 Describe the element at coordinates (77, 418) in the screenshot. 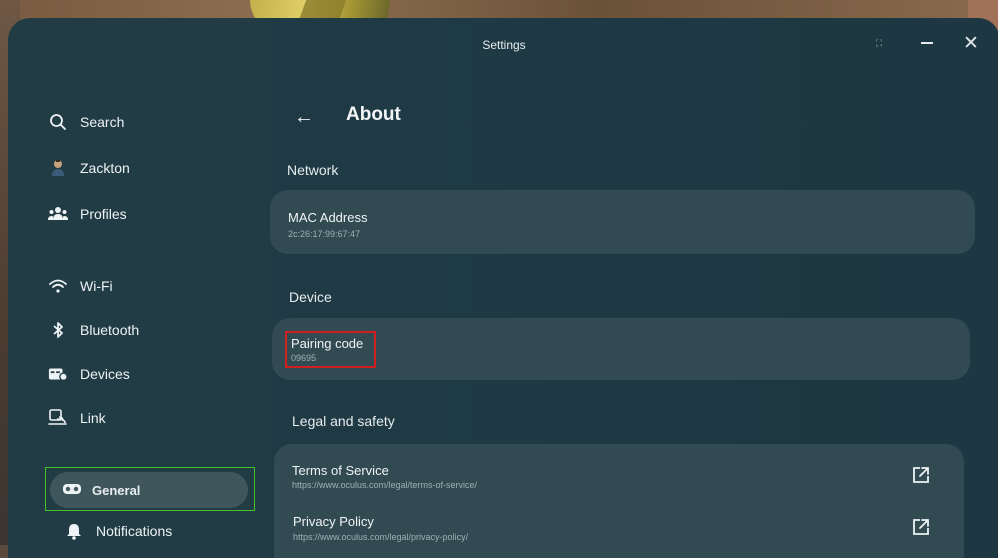

I see `sidebar-item-link: Link` at that location.